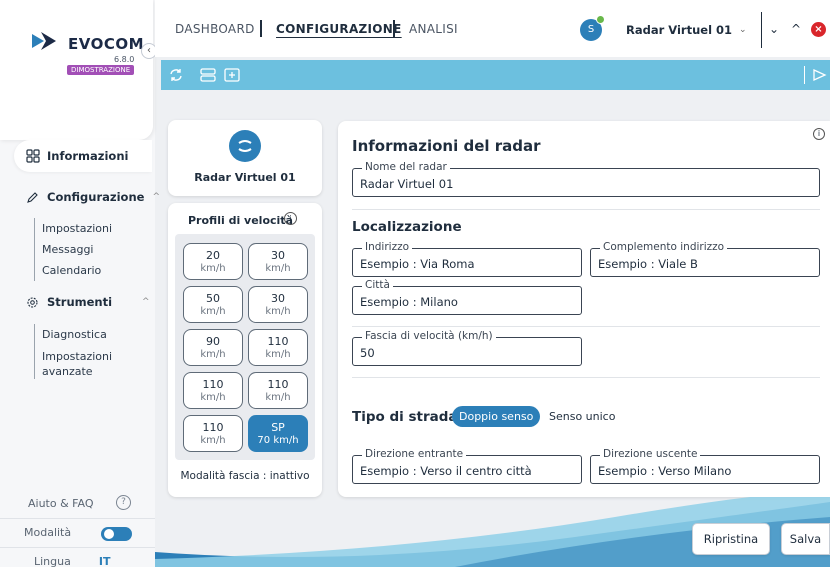 The image size is (830, 567). I want to click on mode-row: Modalità, so click(77, 532).